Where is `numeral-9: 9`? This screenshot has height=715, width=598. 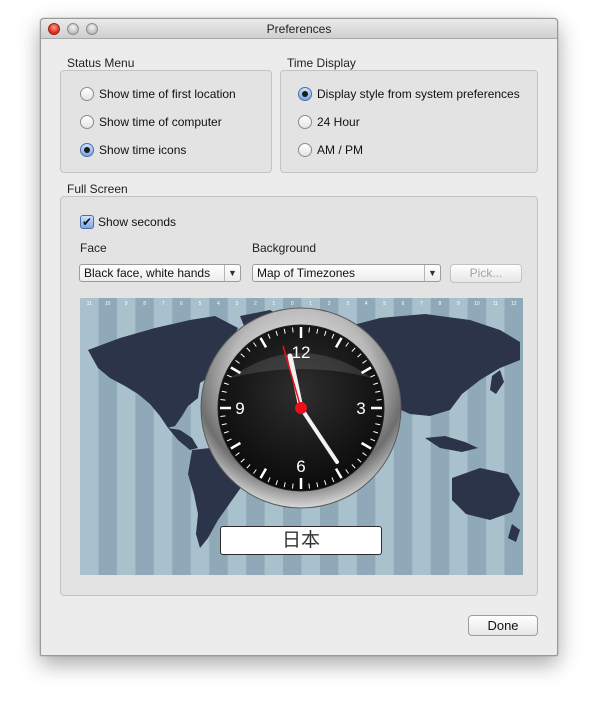
numeral-9: 9 is located at coordinates (239, 408).